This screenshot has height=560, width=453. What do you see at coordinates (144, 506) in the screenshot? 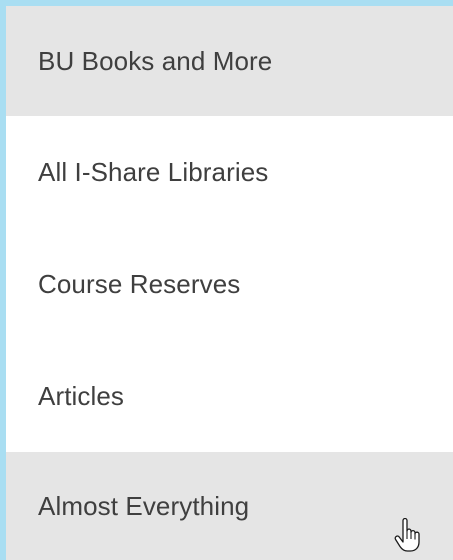
I see `menu-item-label: Almost Everything` at bounding box center [144, 506].